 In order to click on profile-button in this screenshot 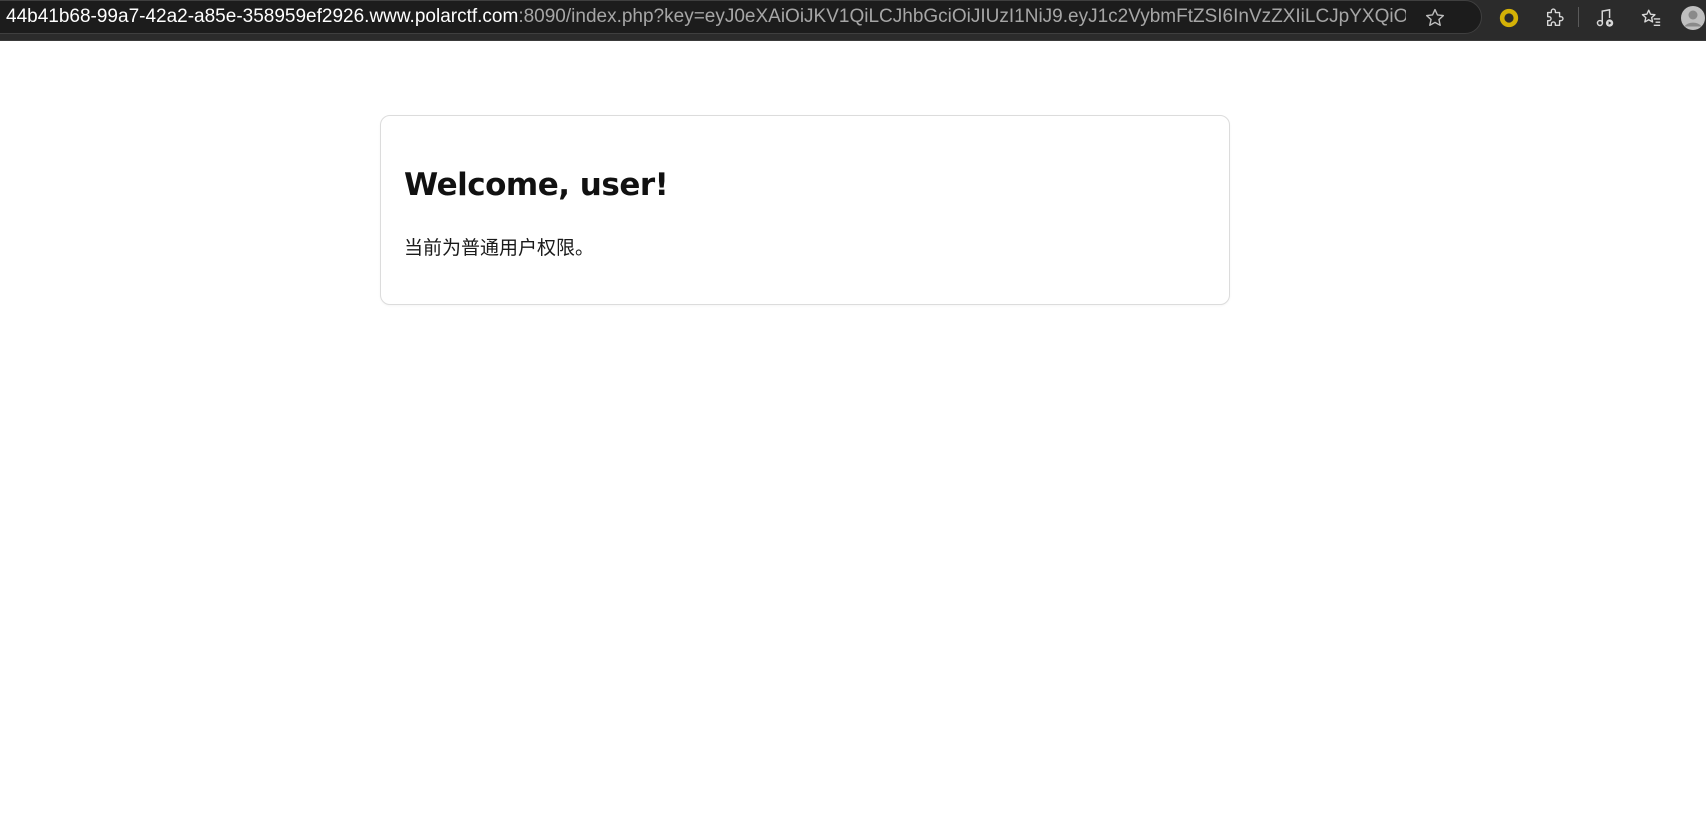, I will do `click(1692, 18)`.